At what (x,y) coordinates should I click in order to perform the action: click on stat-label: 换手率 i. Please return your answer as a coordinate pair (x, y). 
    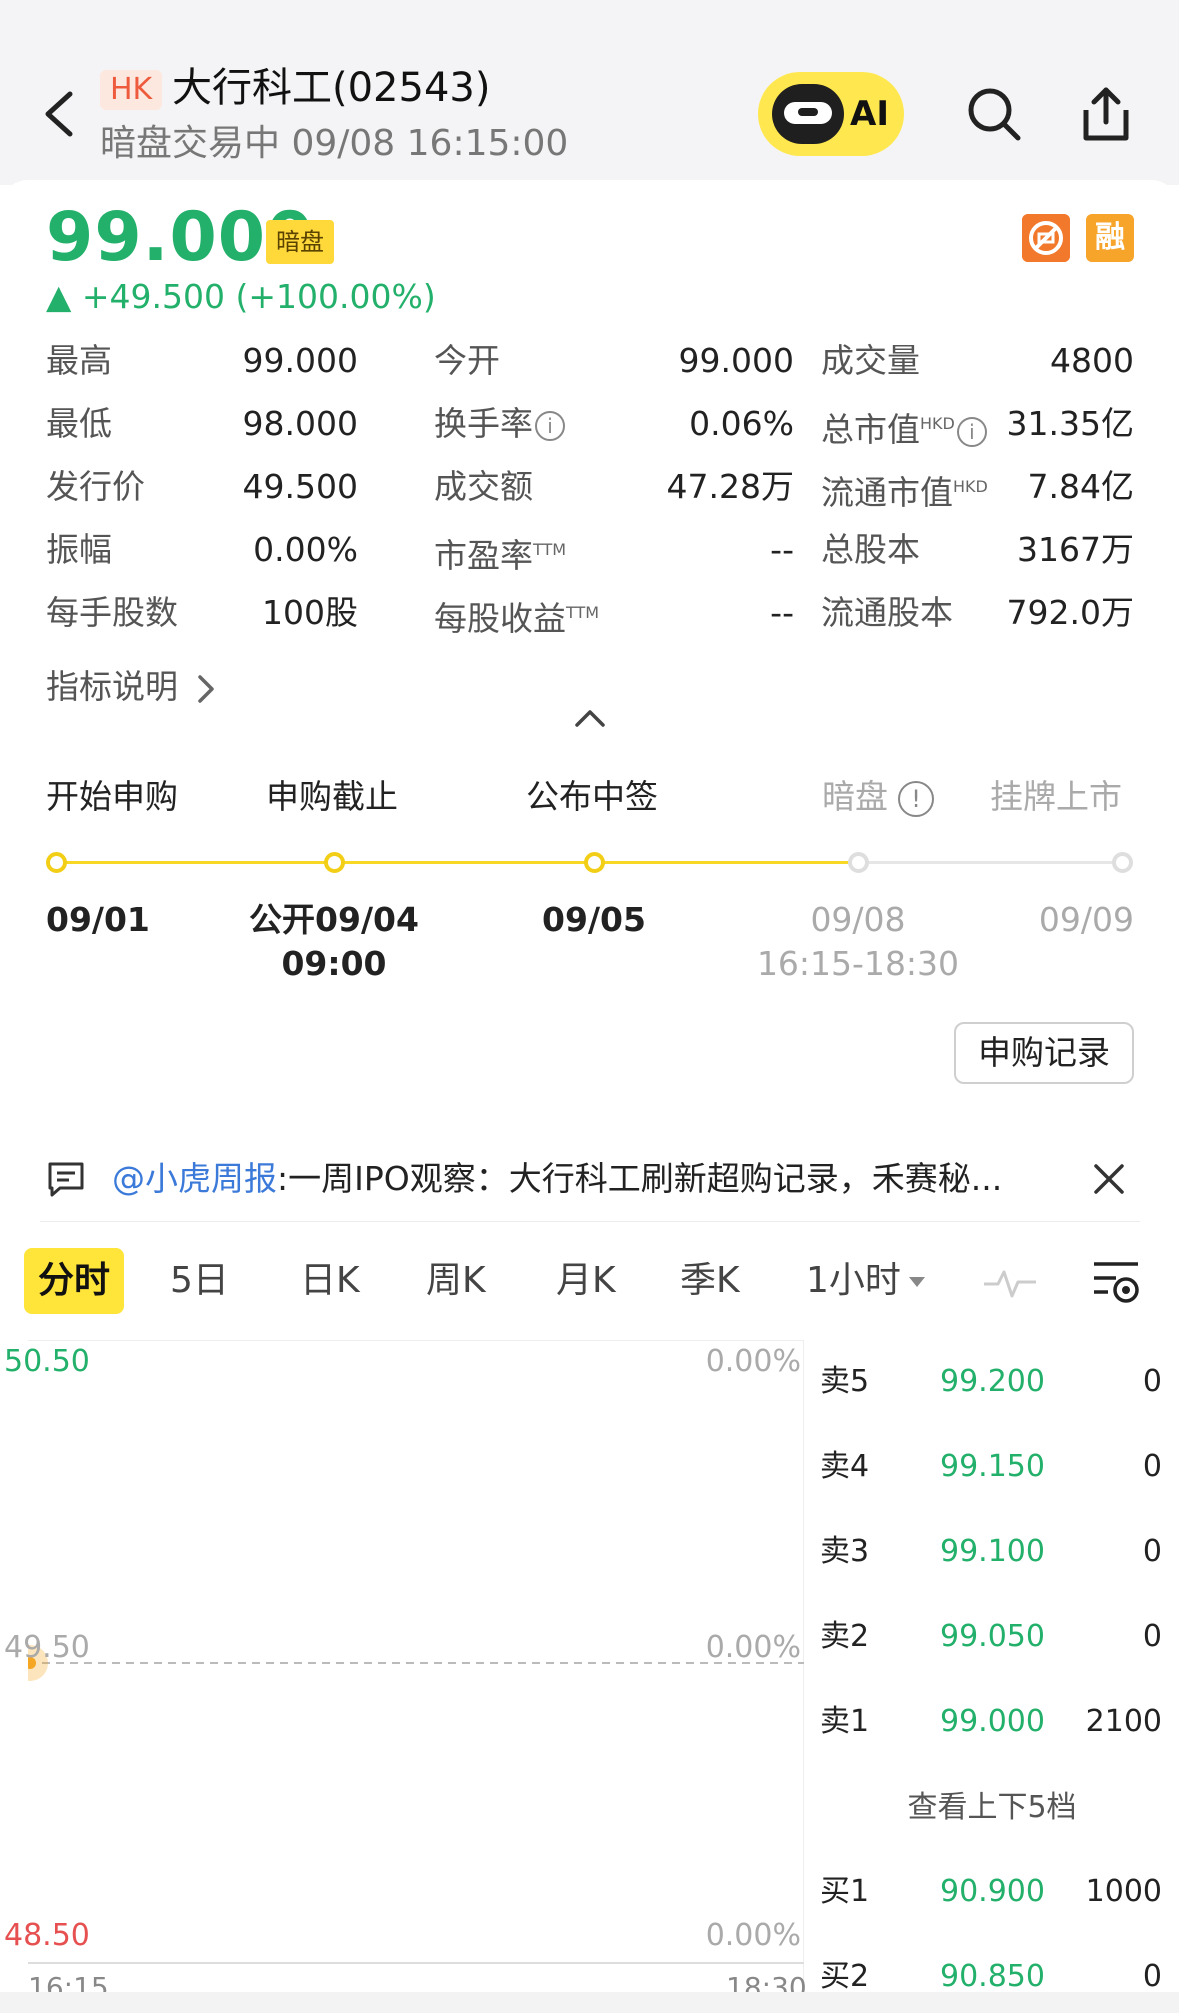
    Looking at the image, I should click on (499, 424).